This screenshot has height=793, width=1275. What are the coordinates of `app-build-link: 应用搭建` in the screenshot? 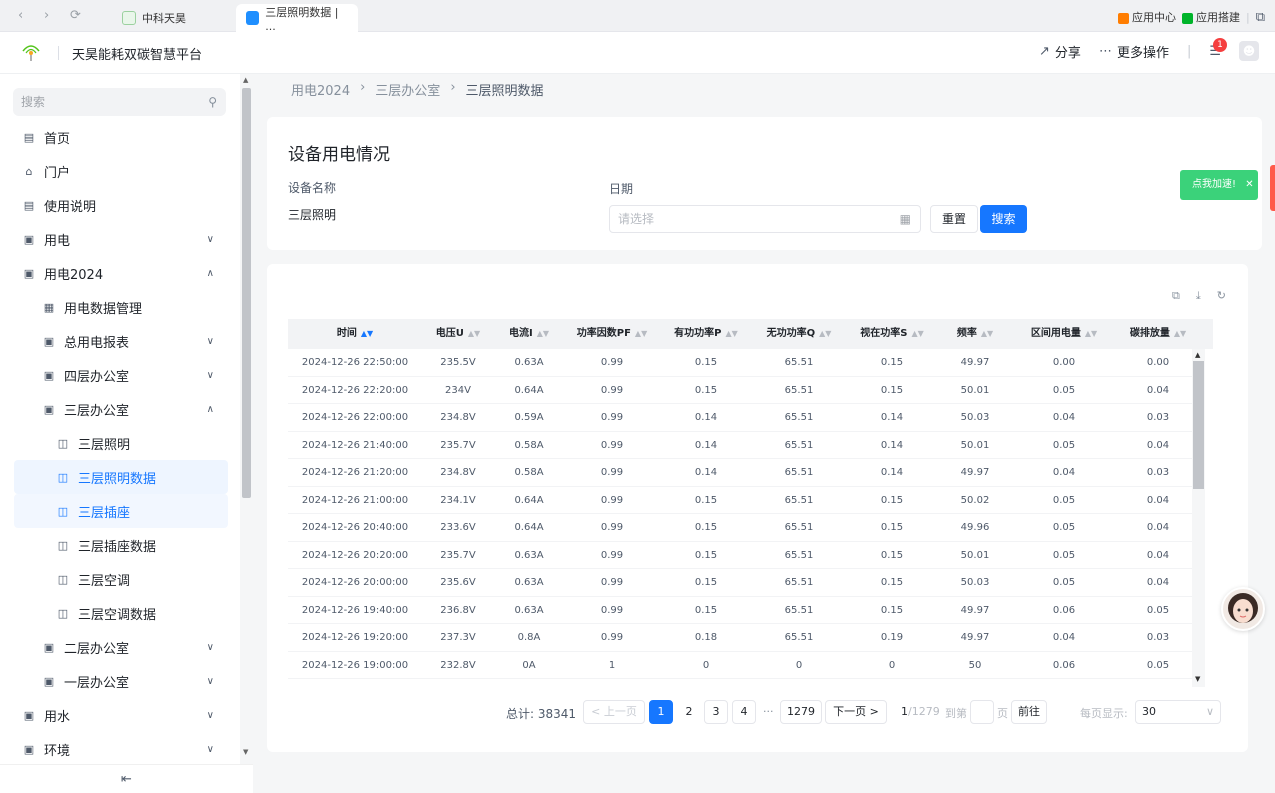 It's located at (1210, 17).